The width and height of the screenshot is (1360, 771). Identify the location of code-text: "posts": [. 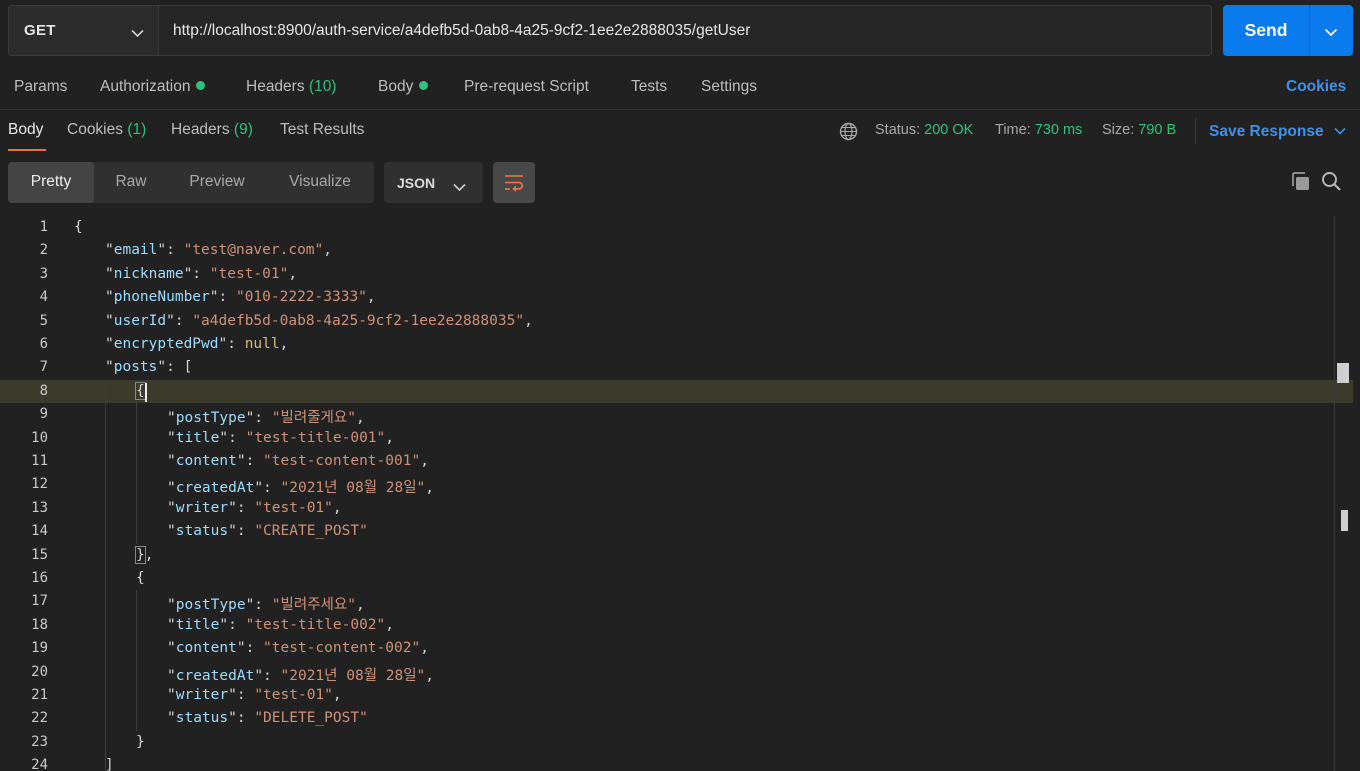
(148, 367).